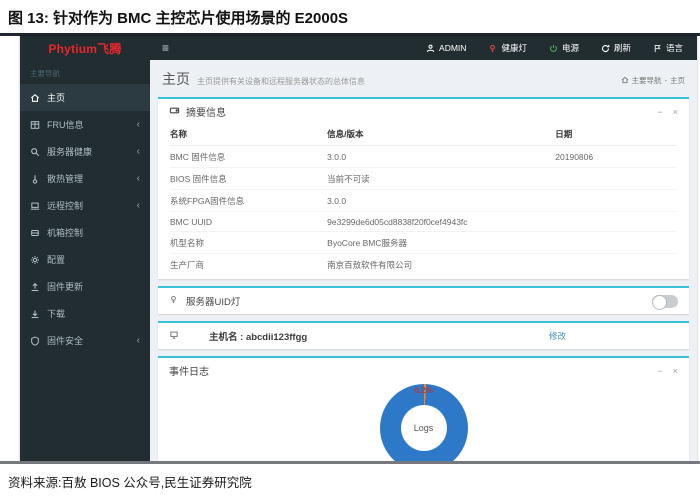 This screenshot has height=499, width=700. What do you see at coordinates (35, 233) in the screenshot?
I see `chassis-icon` at bounding box center [35, 233].